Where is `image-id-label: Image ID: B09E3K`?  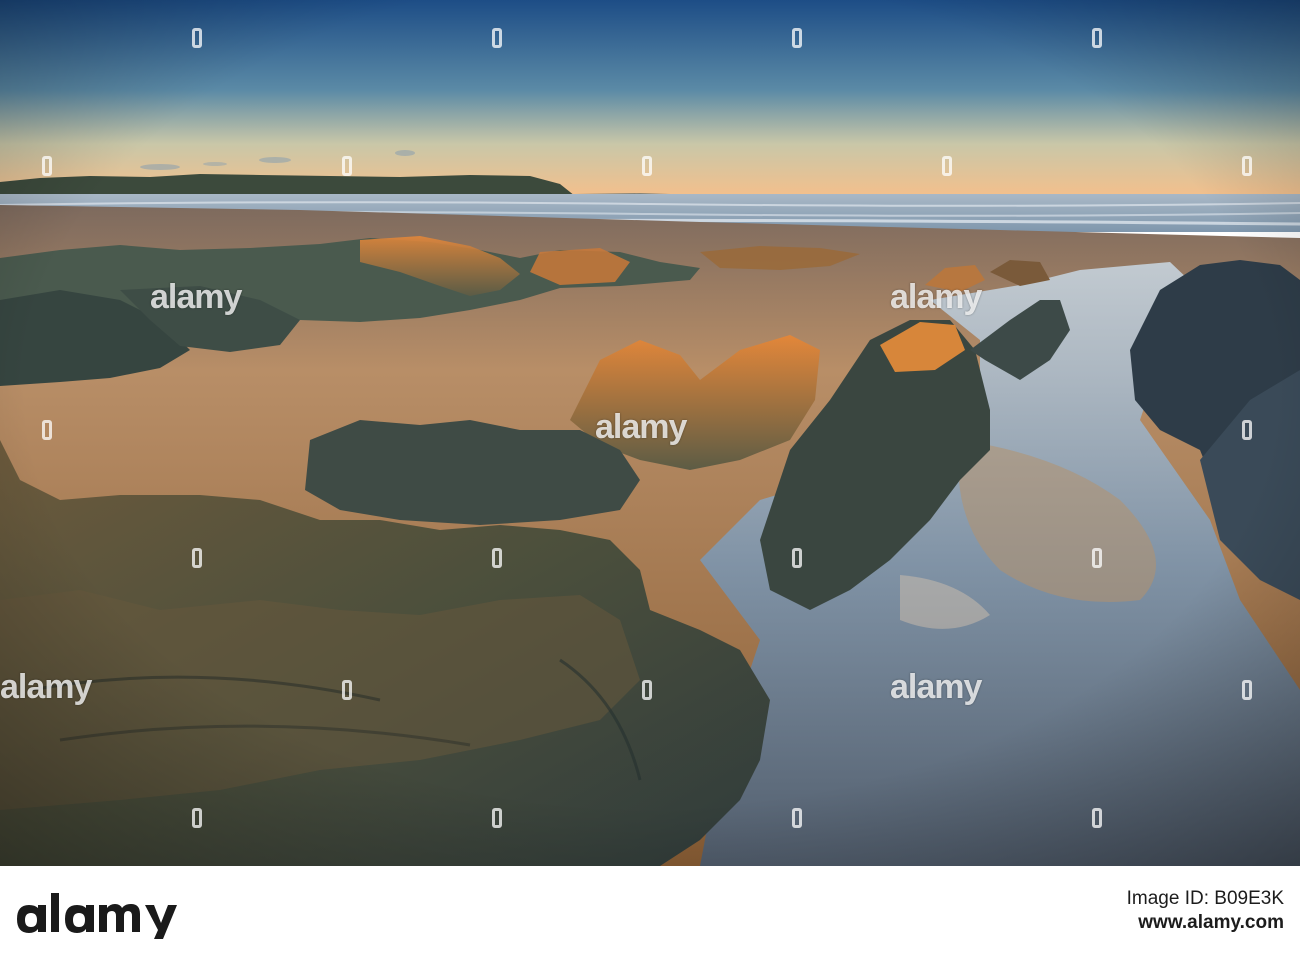
image-id-label: Image ID: B09E3K is located at coordinates (1205, 898).